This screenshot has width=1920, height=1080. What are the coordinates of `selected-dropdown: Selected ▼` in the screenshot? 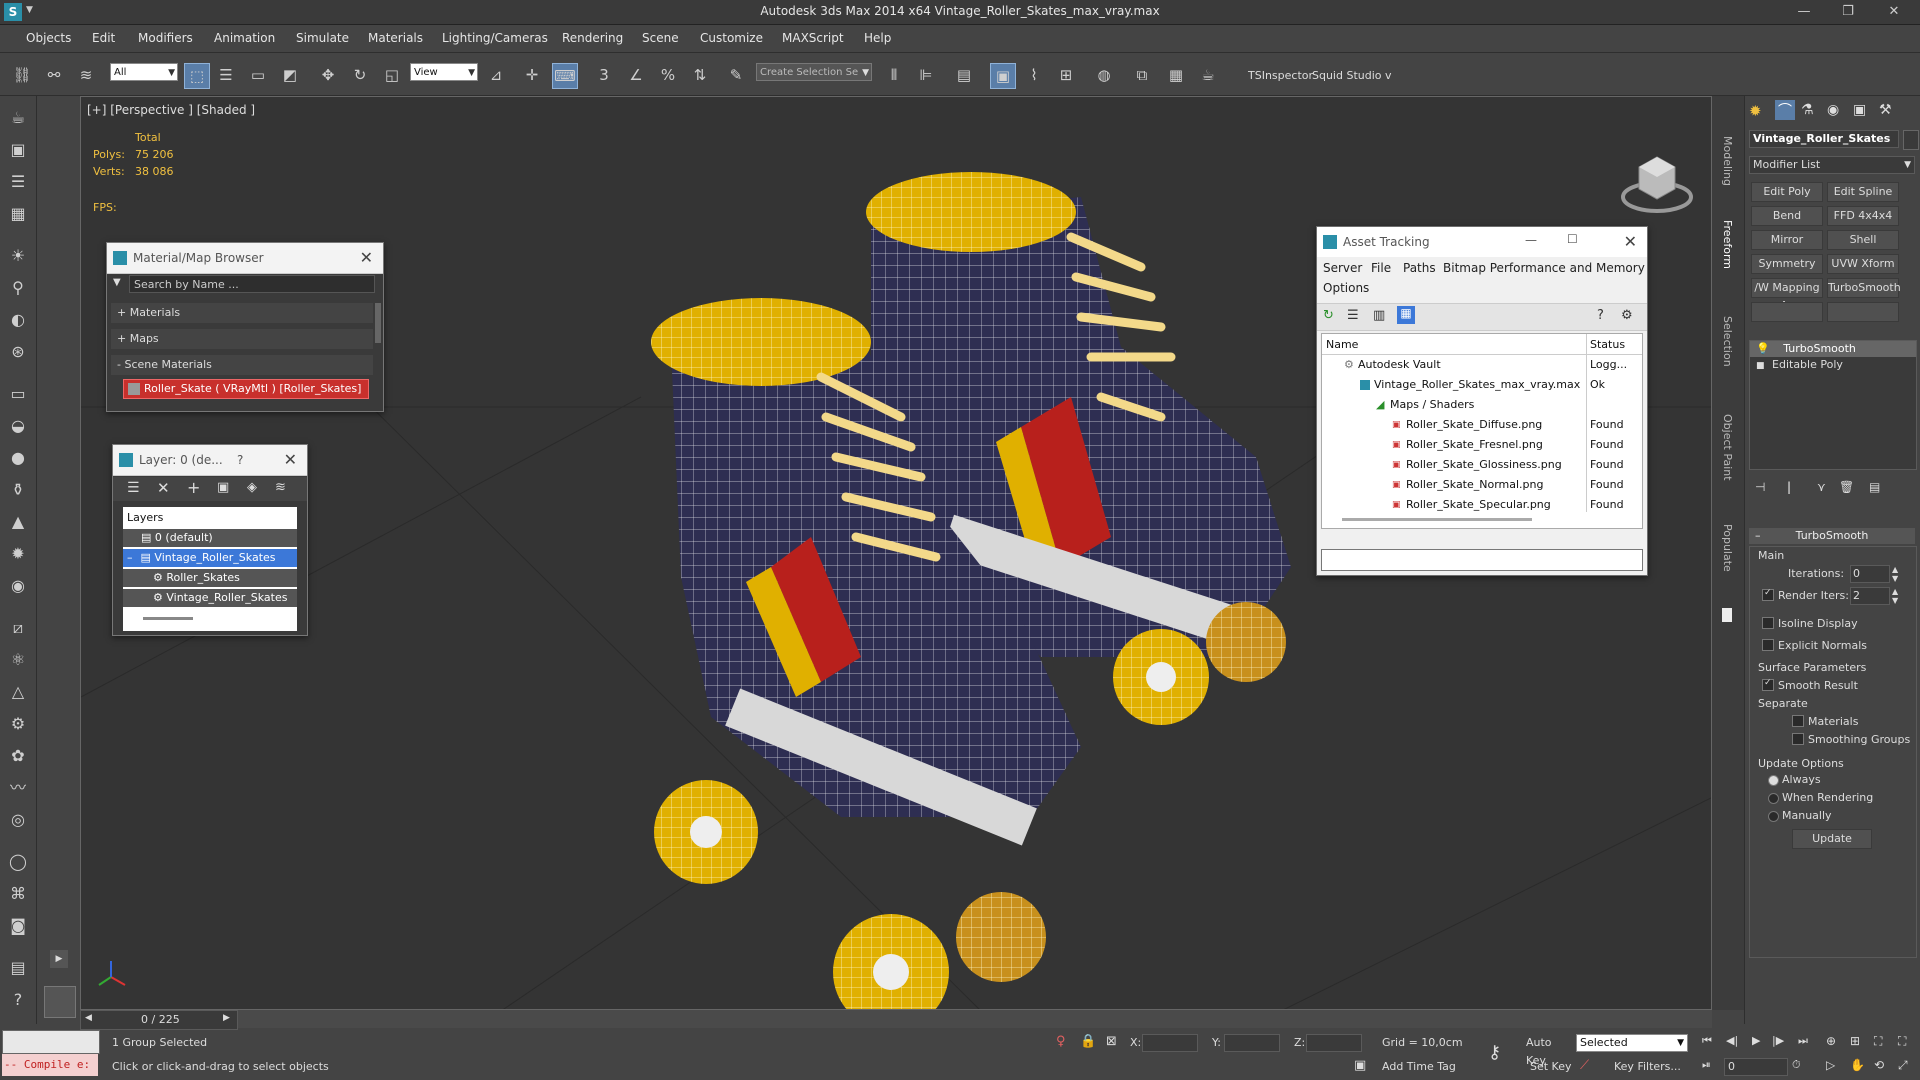 It's located at (1632, 1043).